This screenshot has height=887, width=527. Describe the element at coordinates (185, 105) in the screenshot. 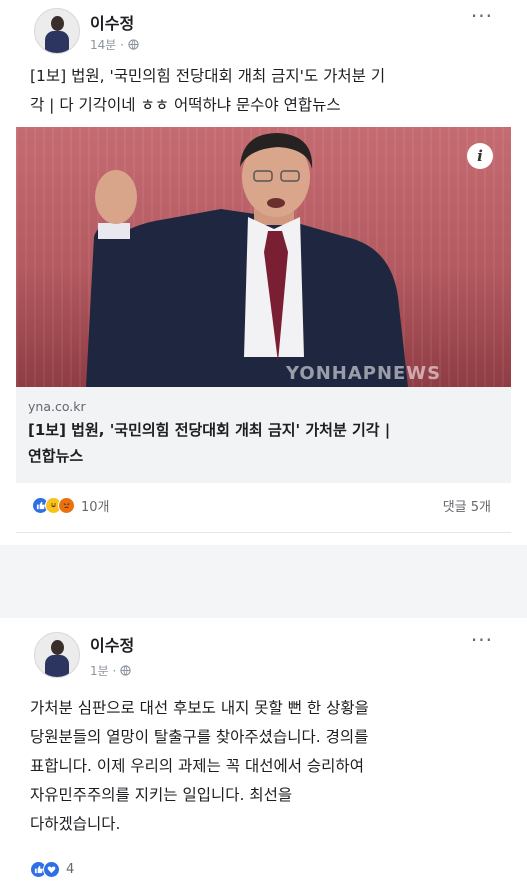

I see `post-text-line: 각 | 다 기각이네 ㅎㅎ 어떡하냐 문수야 연합뉴스` at that location.